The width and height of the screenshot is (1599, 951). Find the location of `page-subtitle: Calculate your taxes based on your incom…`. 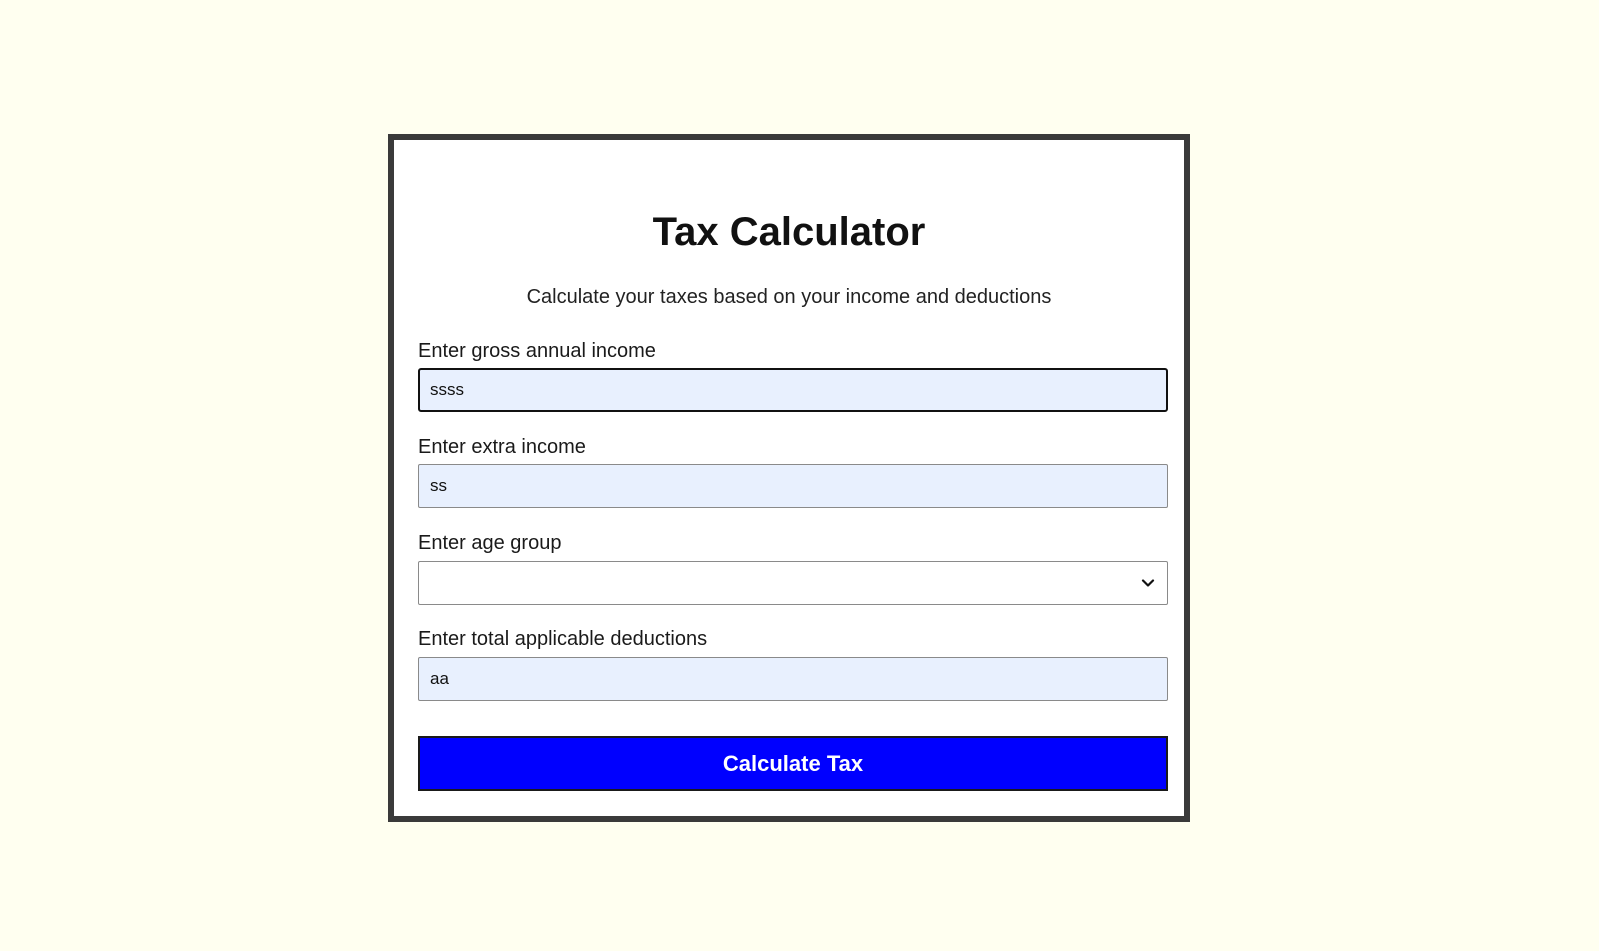

page-subtitle: Calculate your taxes based on your incom… is located at coordinates (789, 297).